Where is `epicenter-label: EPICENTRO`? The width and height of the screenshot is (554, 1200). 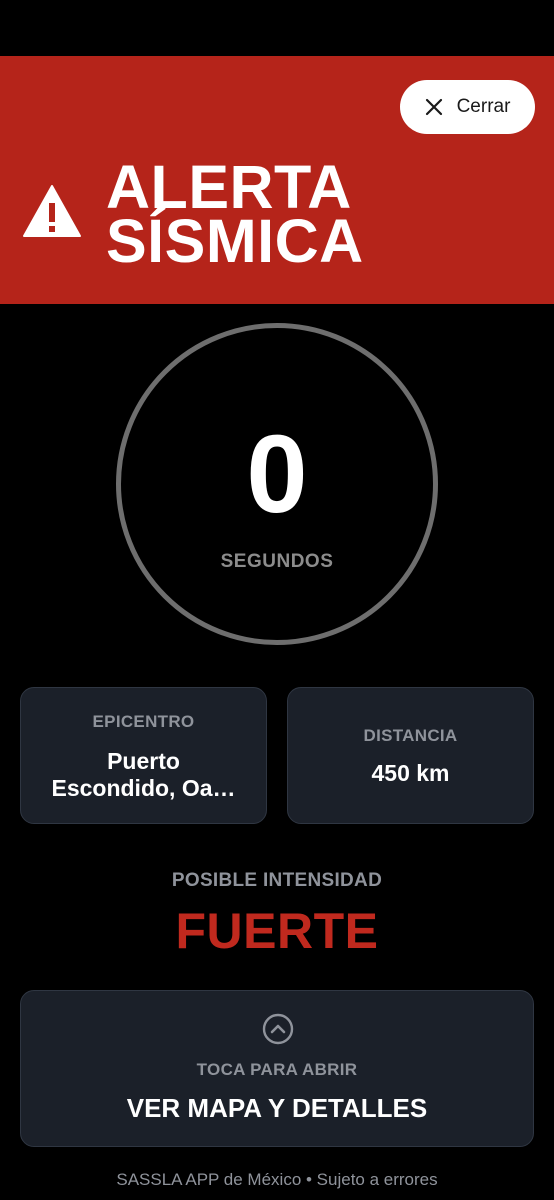
epicenter-label: EPICENTRO is located at coordinates (143, 721).